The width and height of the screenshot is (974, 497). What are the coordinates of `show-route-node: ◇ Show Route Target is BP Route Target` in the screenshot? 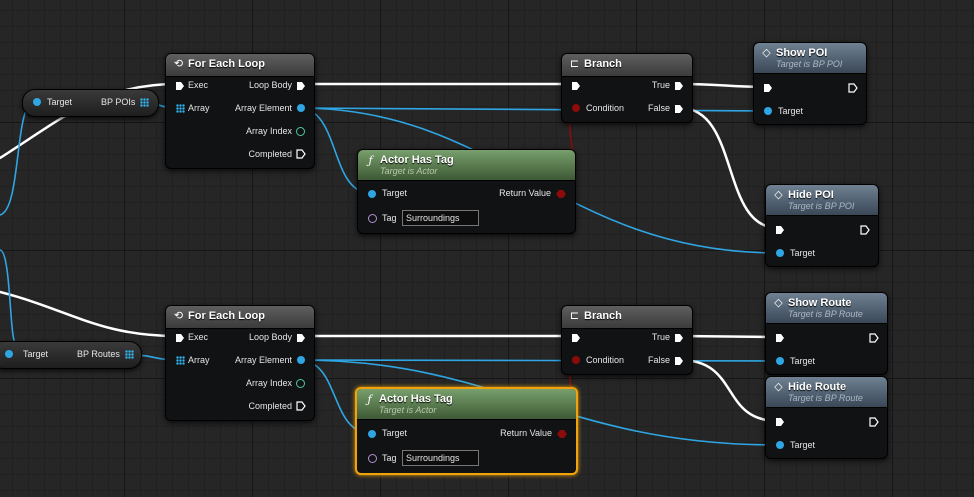 It's located at (826, 333).